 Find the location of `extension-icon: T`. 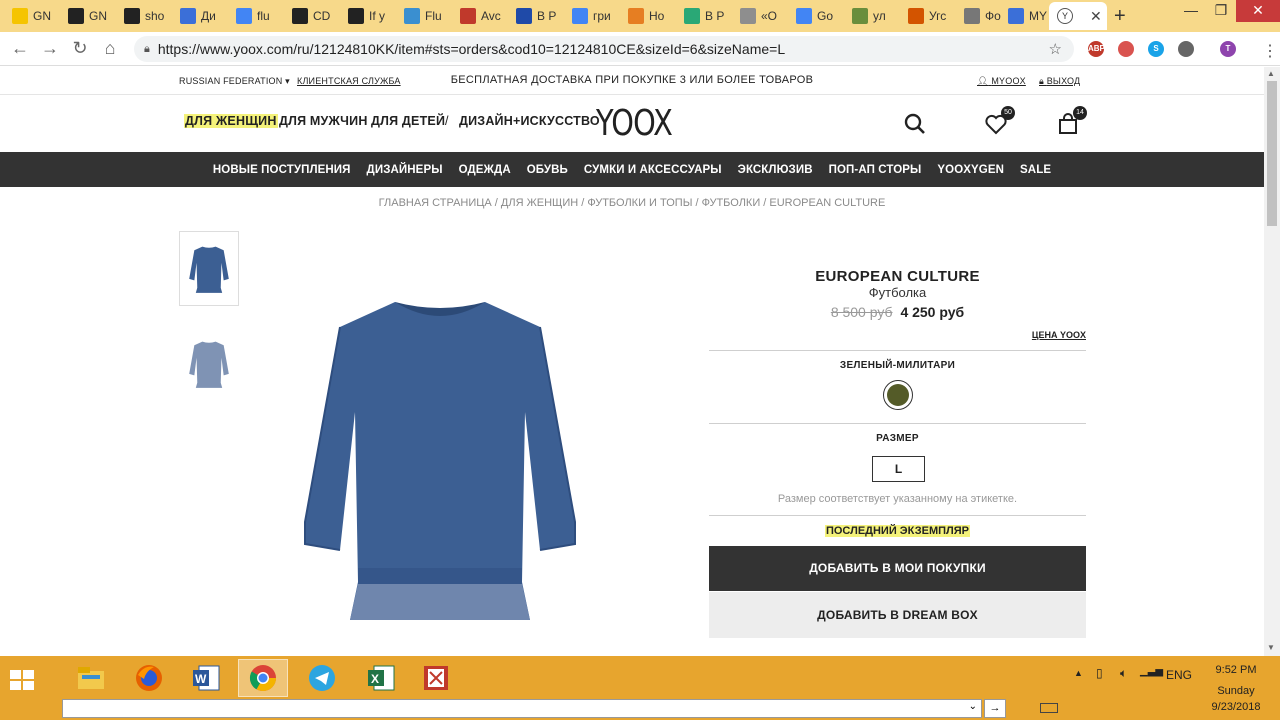

extension-icon: T is located at coordinates (1228, 49).